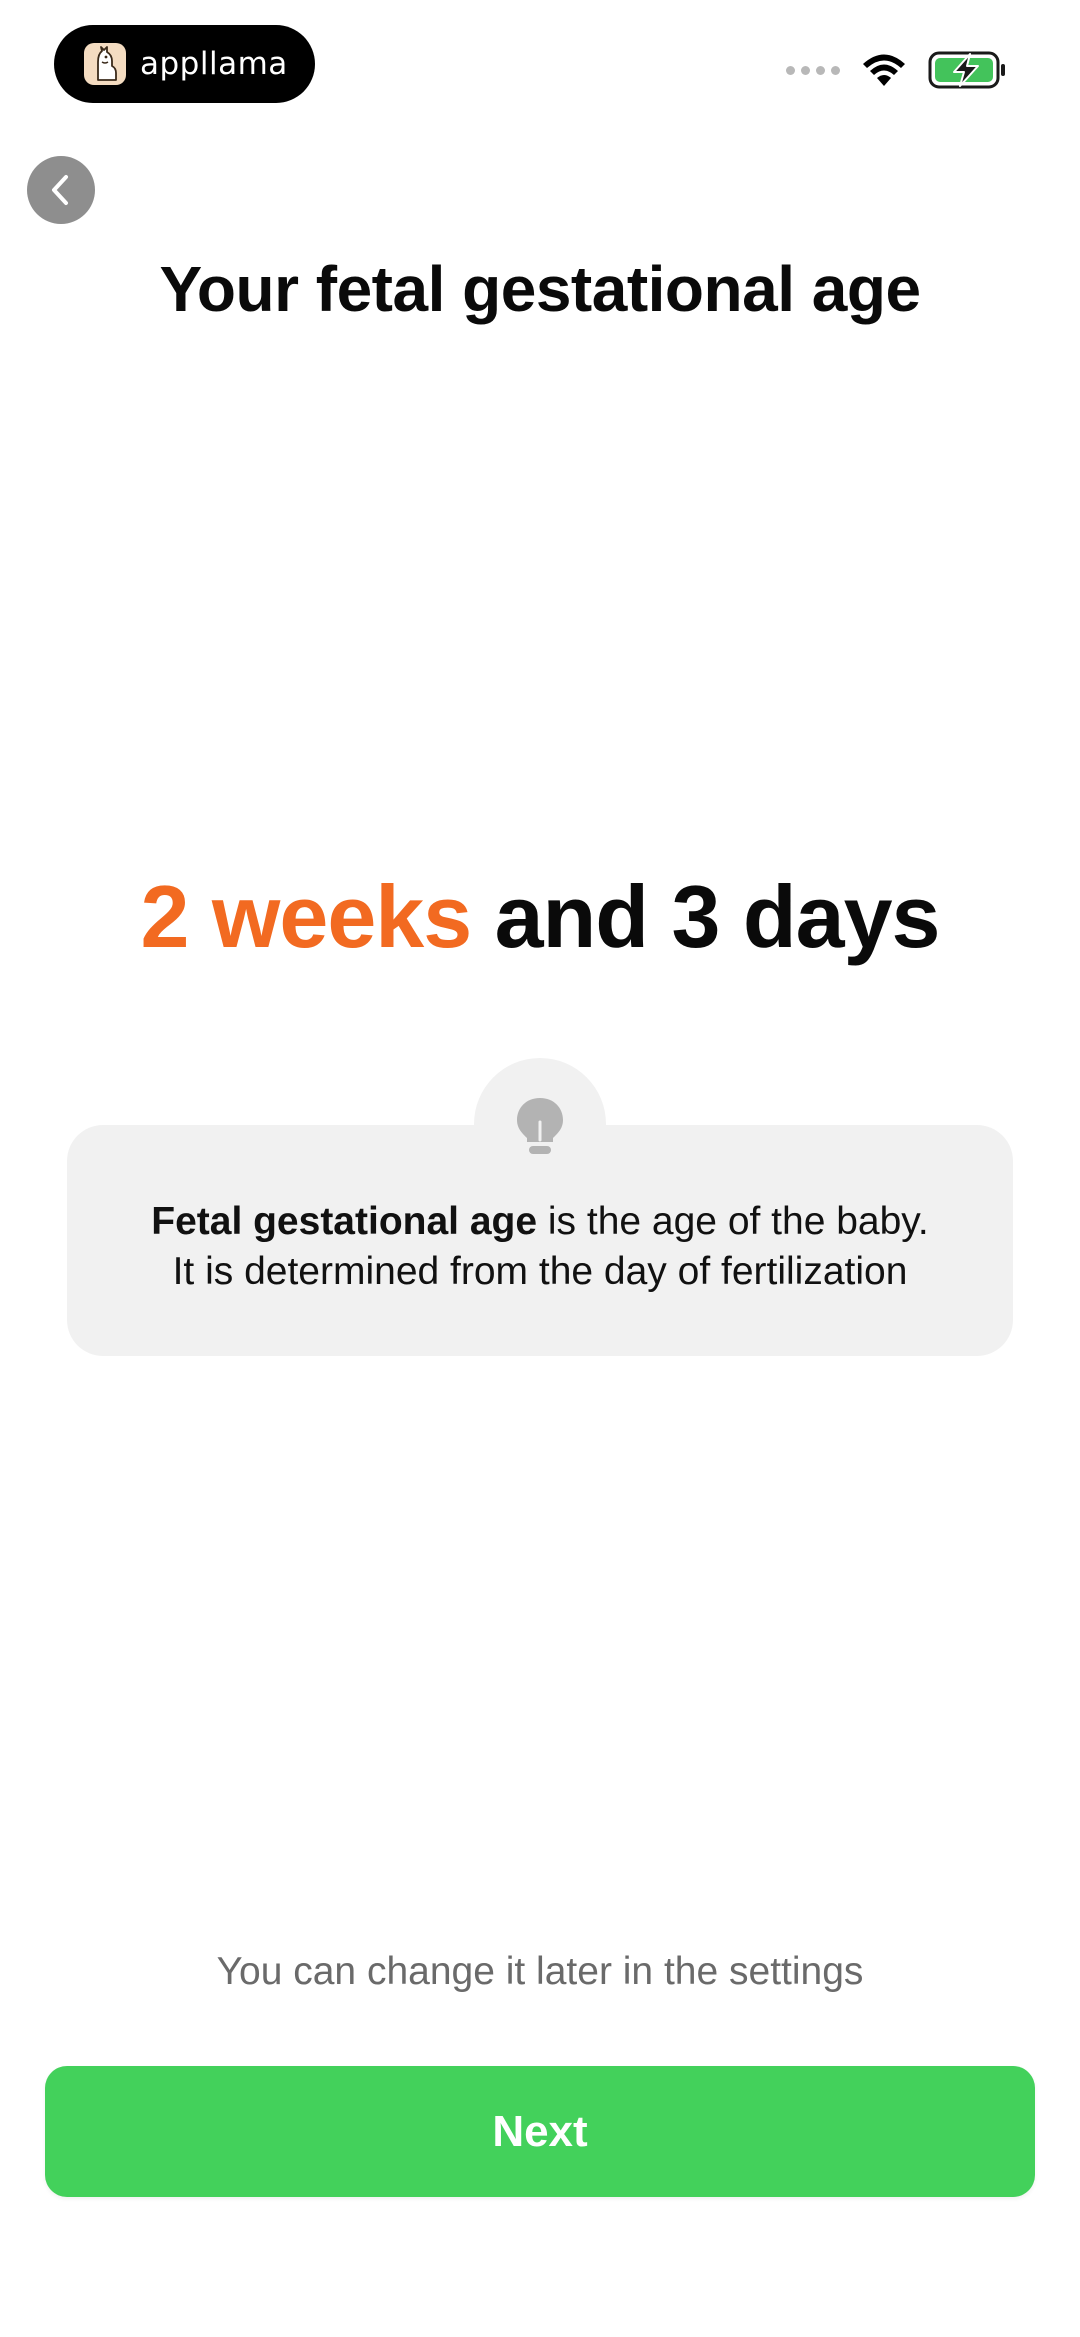 This screenshot has height=2337, width=1080. What do you see at coordinates (540, 289) in the screenshot?
I see `page-title: Your fetal gestational age` at bounding box center [540, 289].